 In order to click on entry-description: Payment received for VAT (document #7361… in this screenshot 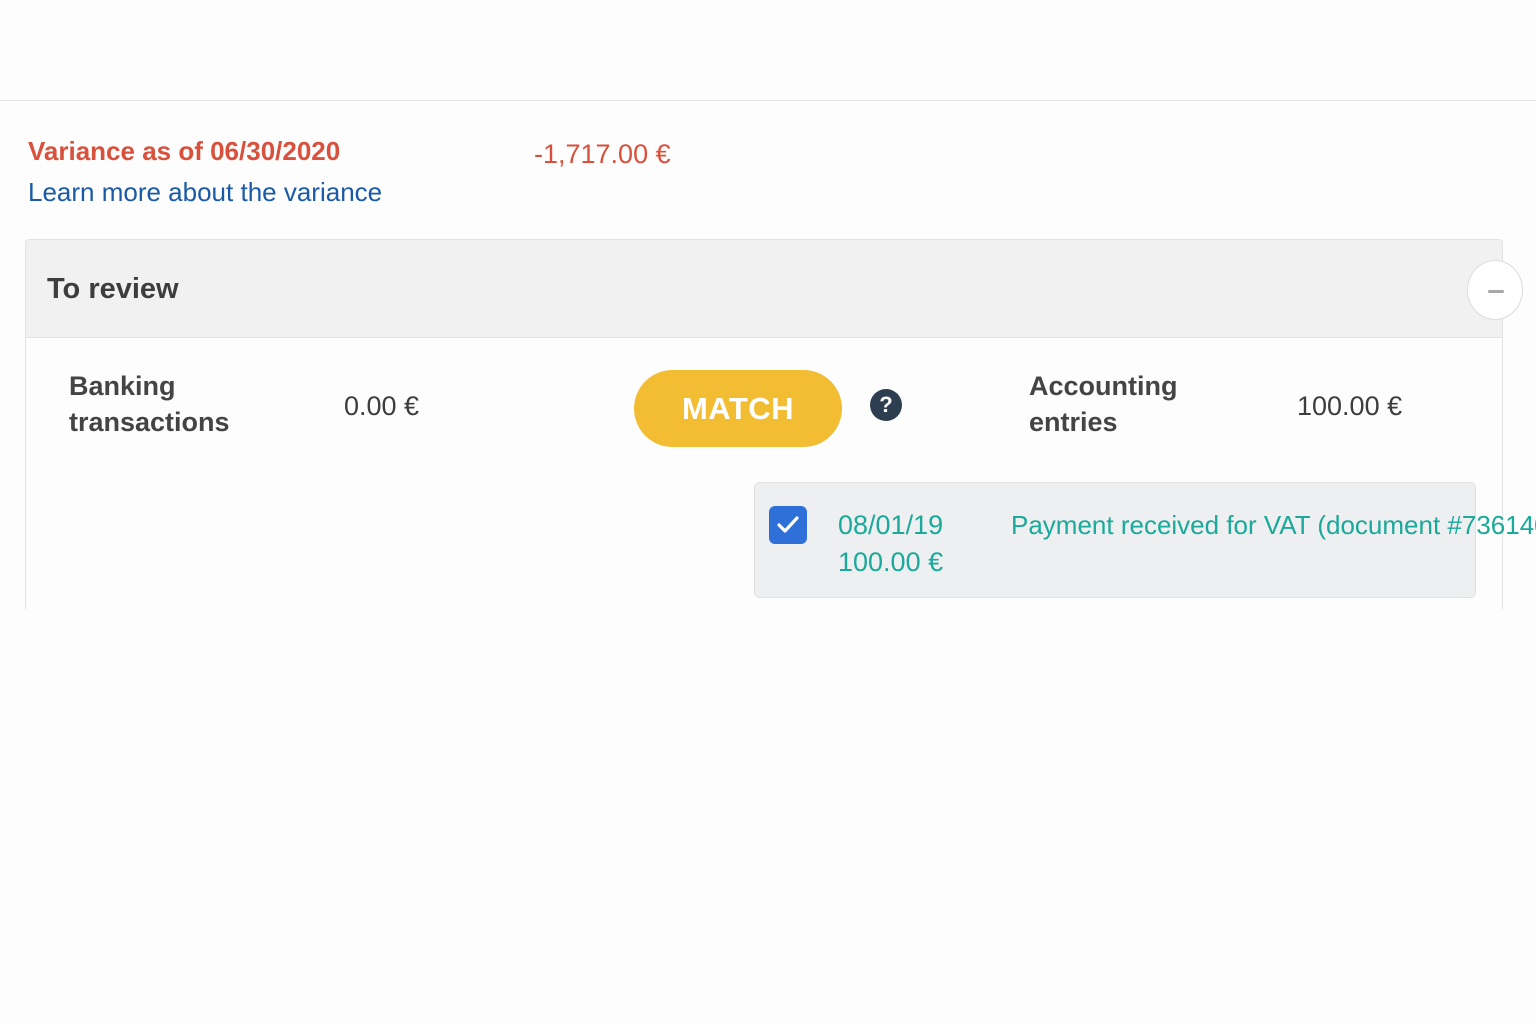, I will do `click(1273, 525)`.